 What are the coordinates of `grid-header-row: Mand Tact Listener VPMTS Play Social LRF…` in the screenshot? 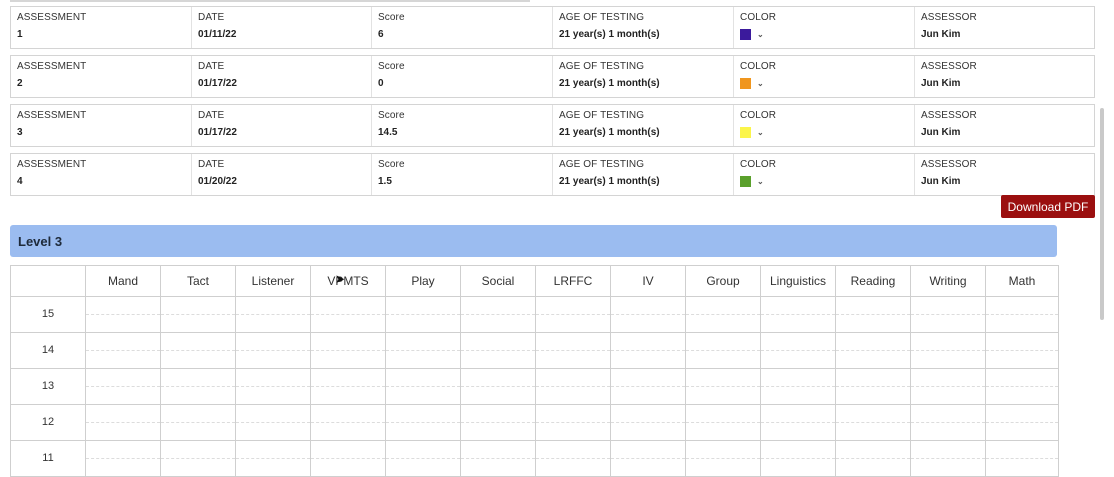 It's located at (534, 281).